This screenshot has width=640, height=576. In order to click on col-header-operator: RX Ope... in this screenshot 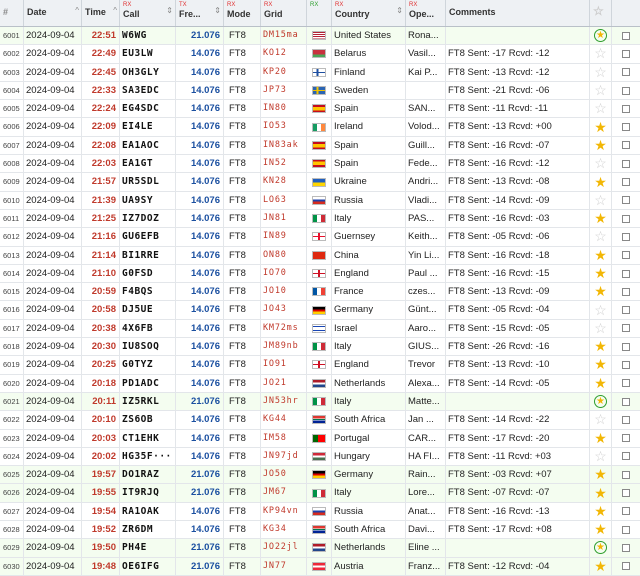, I will do `click(426, 13)`.